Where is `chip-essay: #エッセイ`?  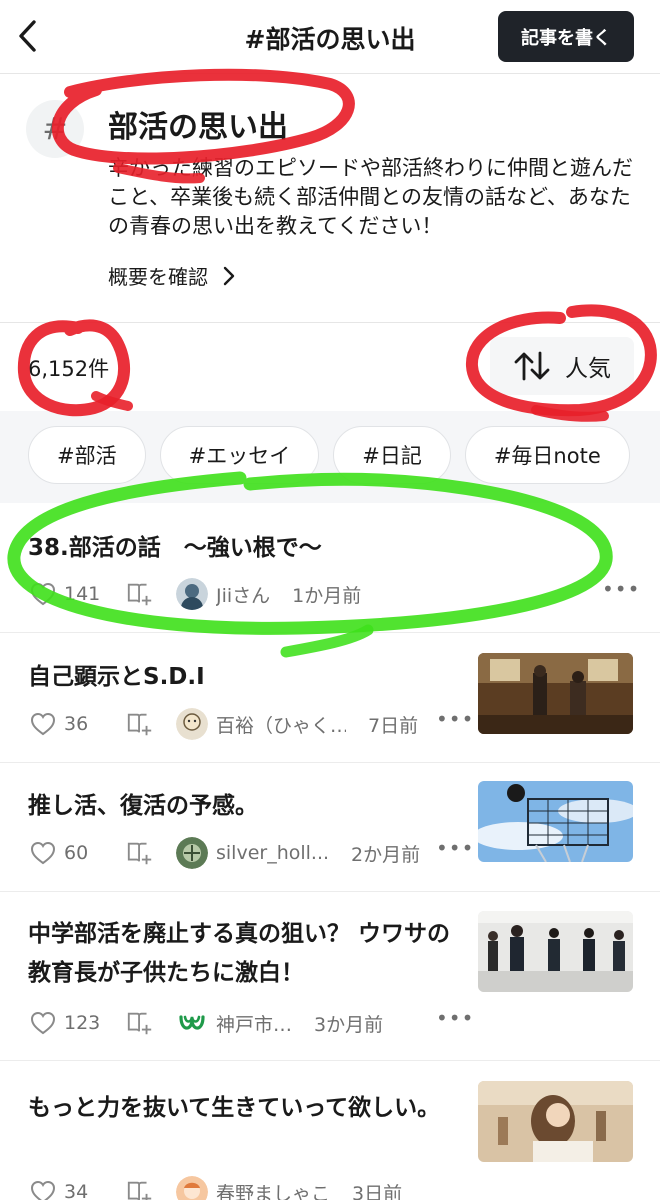
chip-essay: #エッセイ is located at coordinates (239, 455).